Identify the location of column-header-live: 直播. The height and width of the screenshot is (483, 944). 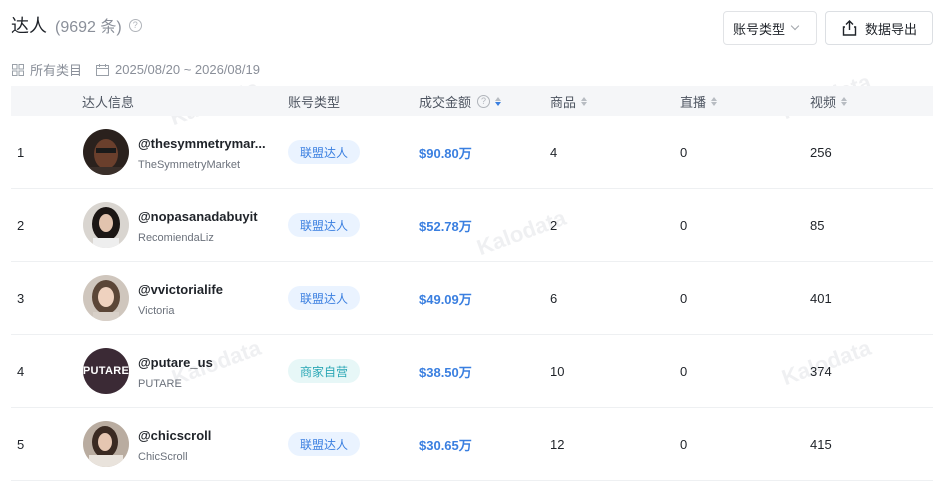
(699, 101).